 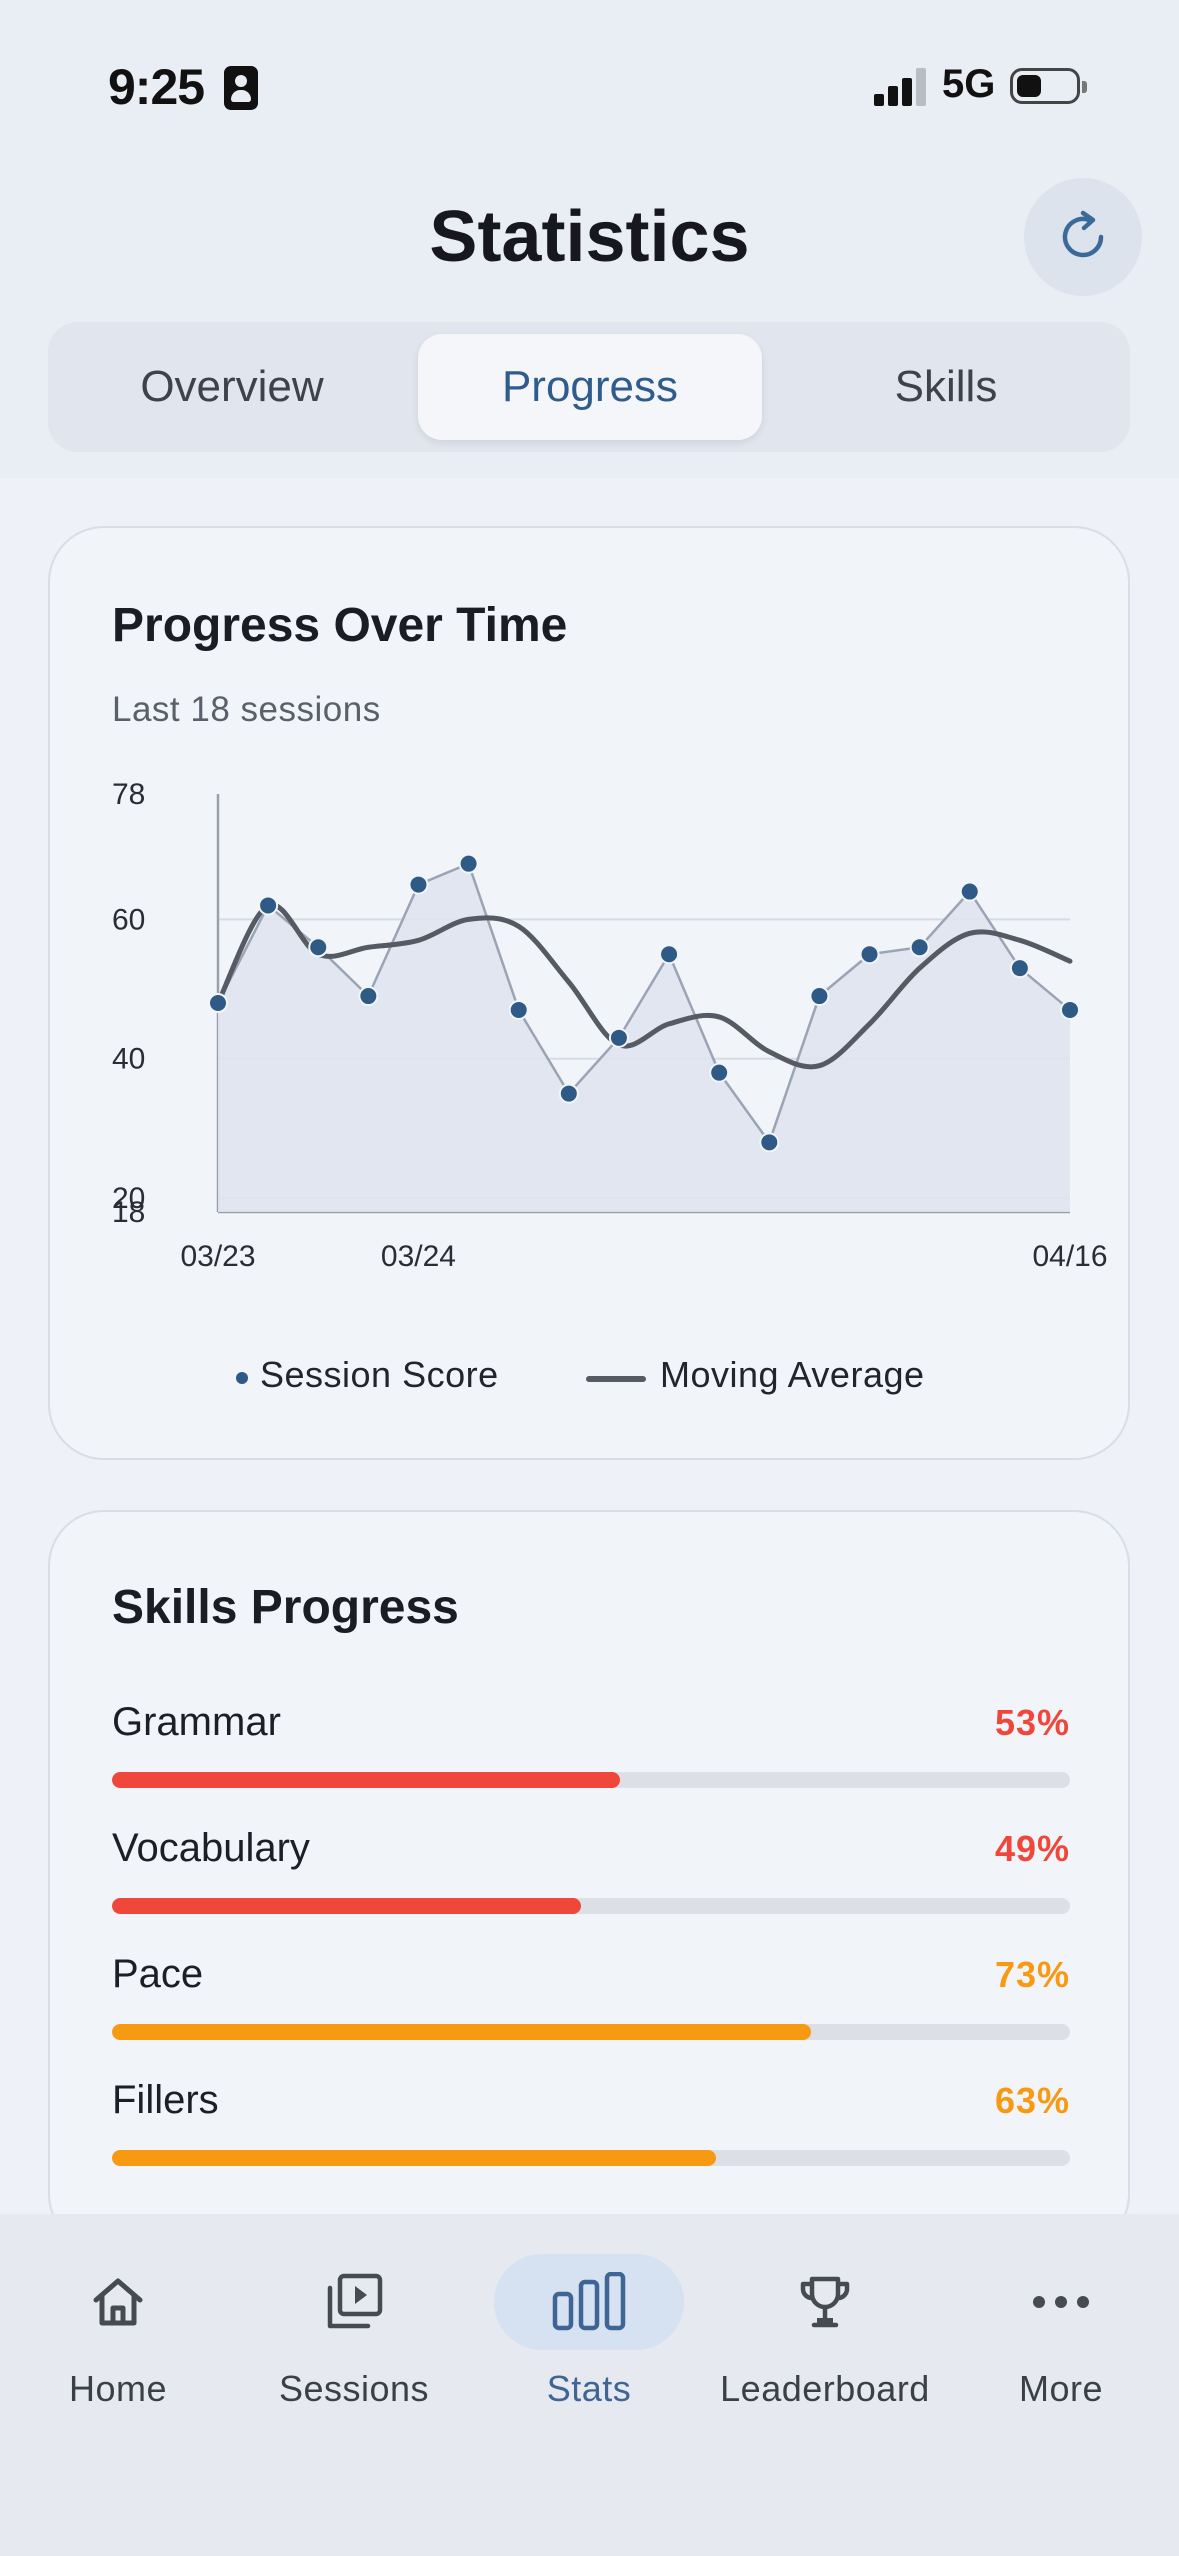 What do you see at coordinates (1061, 2388) in the screenshot?
I see `nav-label: More` at bounding box center [1061, 2388].